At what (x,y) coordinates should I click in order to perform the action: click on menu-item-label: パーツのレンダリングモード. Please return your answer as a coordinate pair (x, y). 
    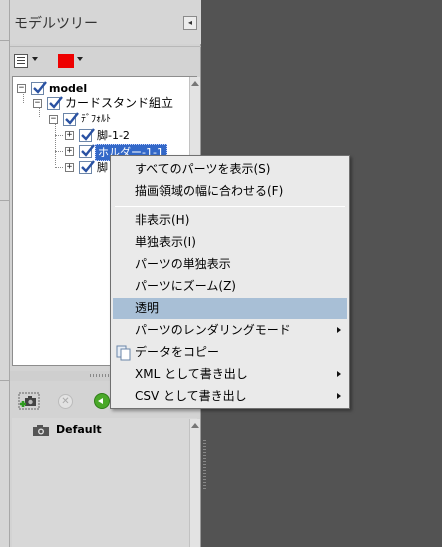
    Looking at the image, I should click on (213, 330).